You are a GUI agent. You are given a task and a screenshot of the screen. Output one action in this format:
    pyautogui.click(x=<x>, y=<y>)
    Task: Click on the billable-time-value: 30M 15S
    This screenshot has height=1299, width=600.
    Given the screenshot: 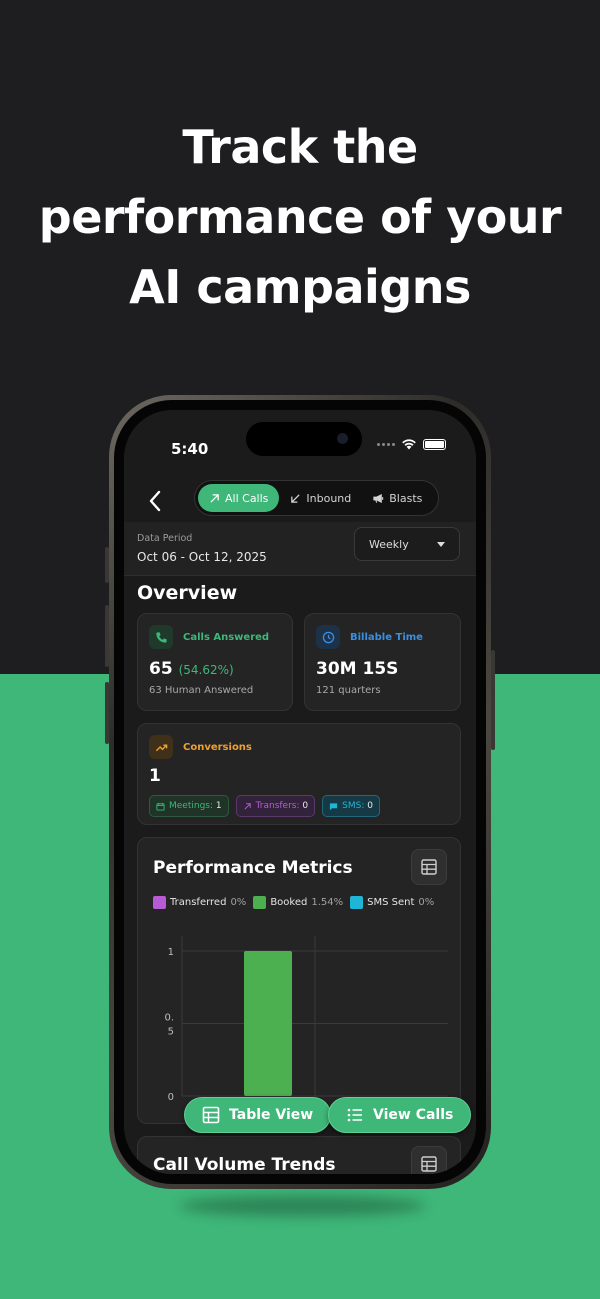 What is the action you would take?
    pyautogui.click(x=357, y=669)
    